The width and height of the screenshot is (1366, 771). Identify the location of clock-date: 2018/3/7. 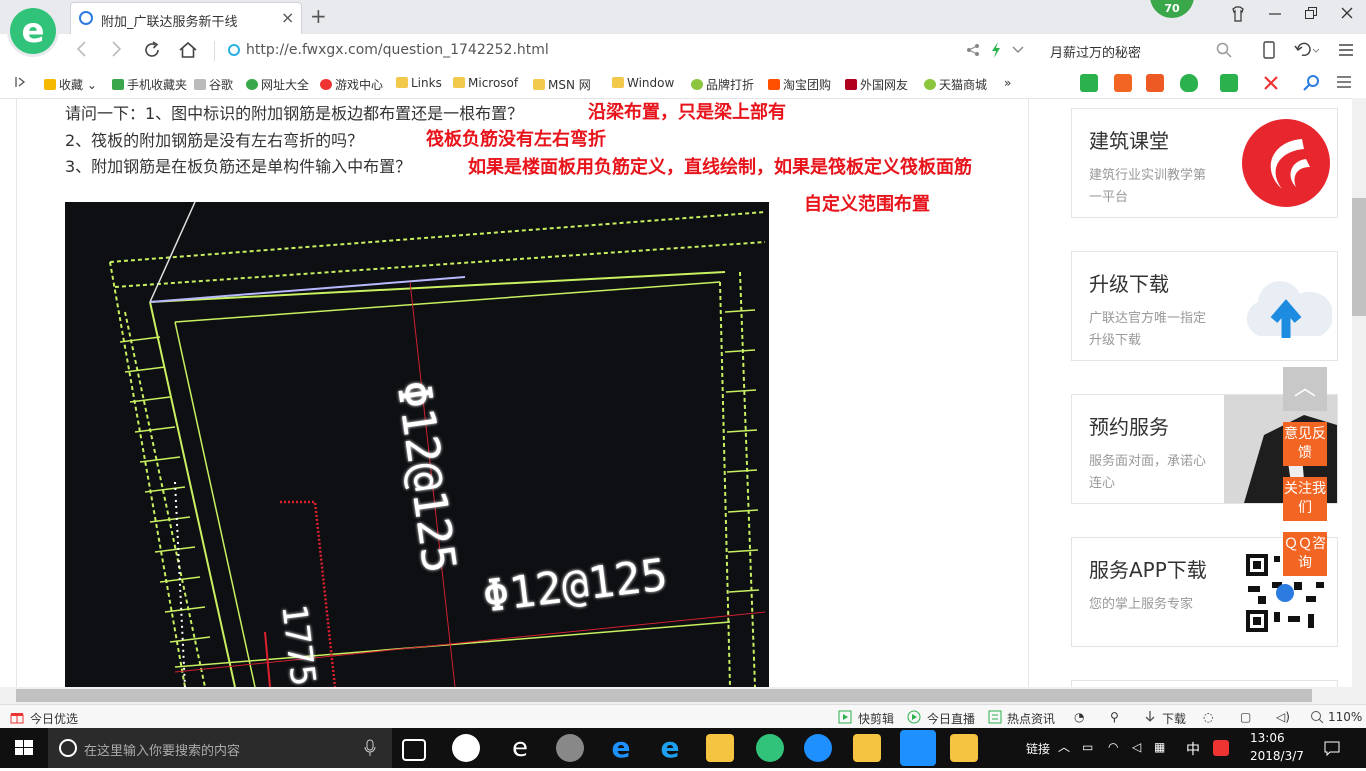
(1277, 756).